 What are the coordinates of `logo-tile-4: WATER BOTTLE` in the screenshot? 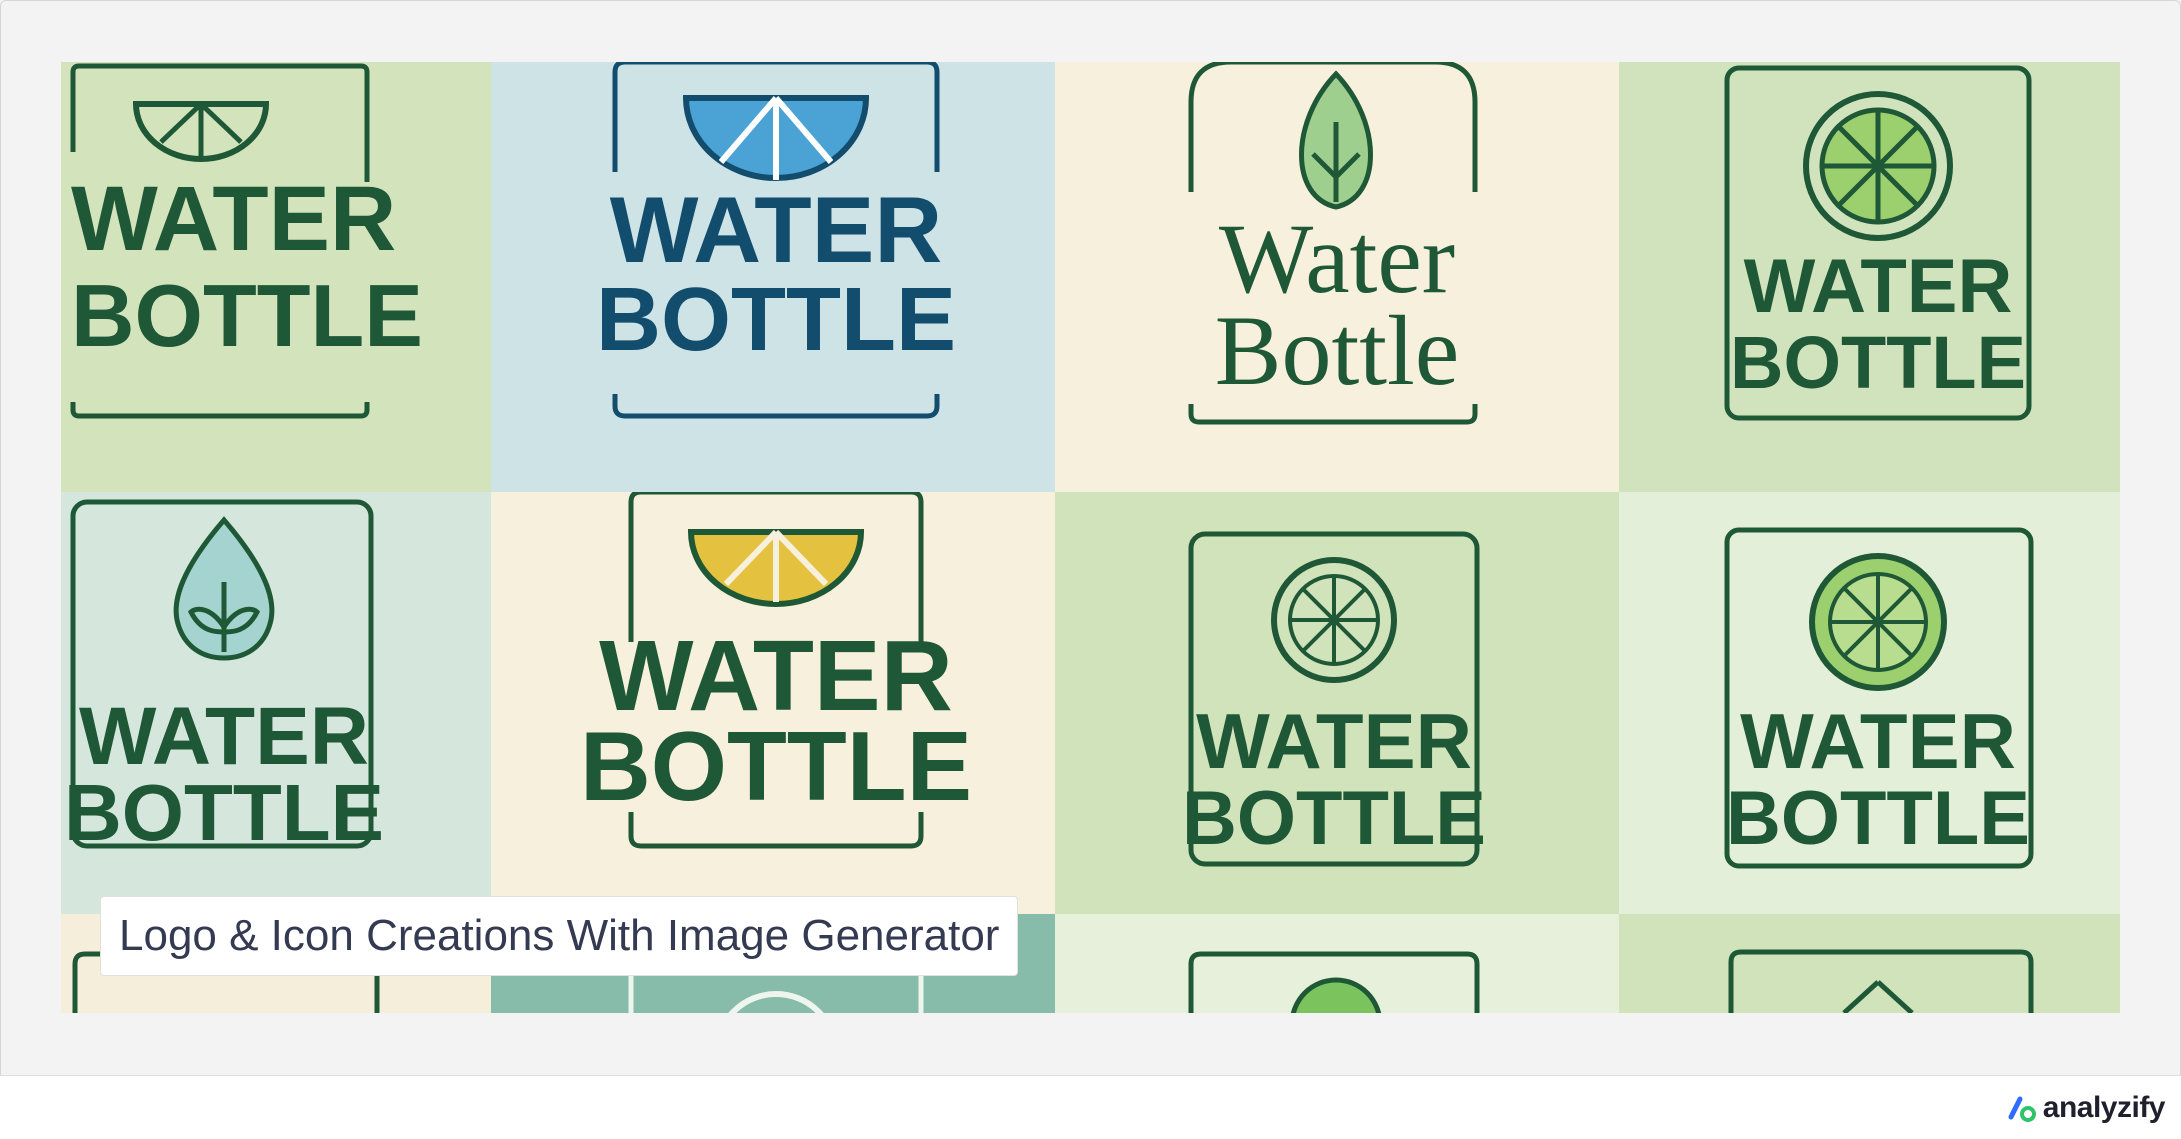 It's located at (1869, 277).